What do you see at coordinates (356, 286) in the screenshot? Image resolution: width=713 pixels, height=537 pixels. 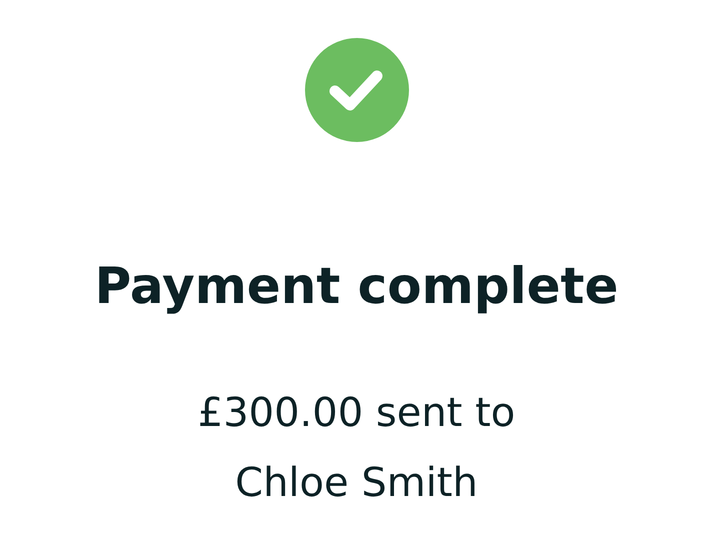 I see `page-title: Payment complete` at bounding box center [356, 286].